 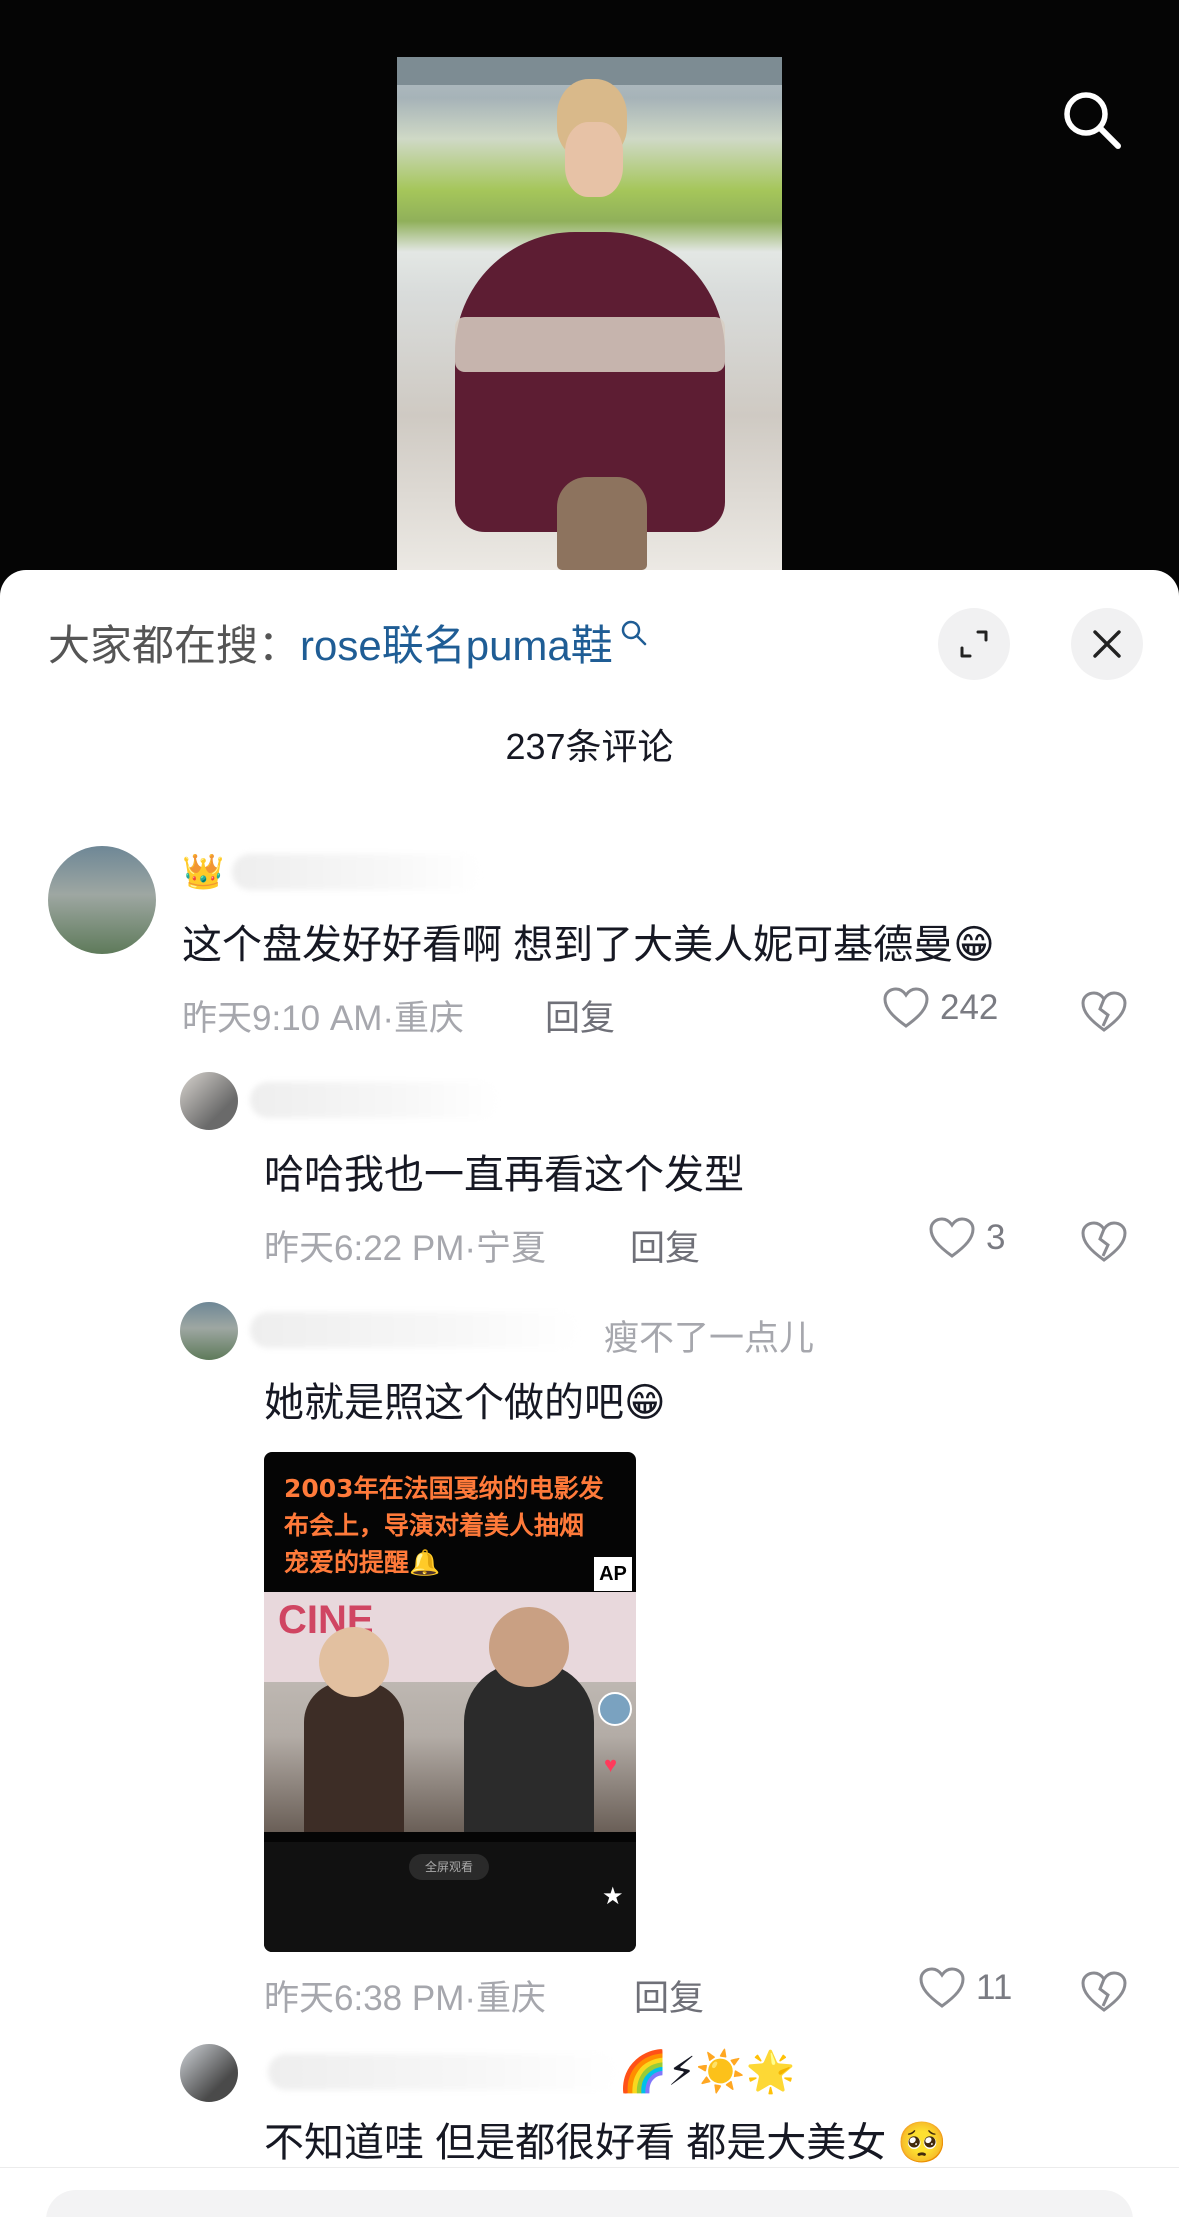 What do you see at coordinates (613, 1574) in the screenshot?
I see `ap-logo: AP` at bounding box center [613, 1574].